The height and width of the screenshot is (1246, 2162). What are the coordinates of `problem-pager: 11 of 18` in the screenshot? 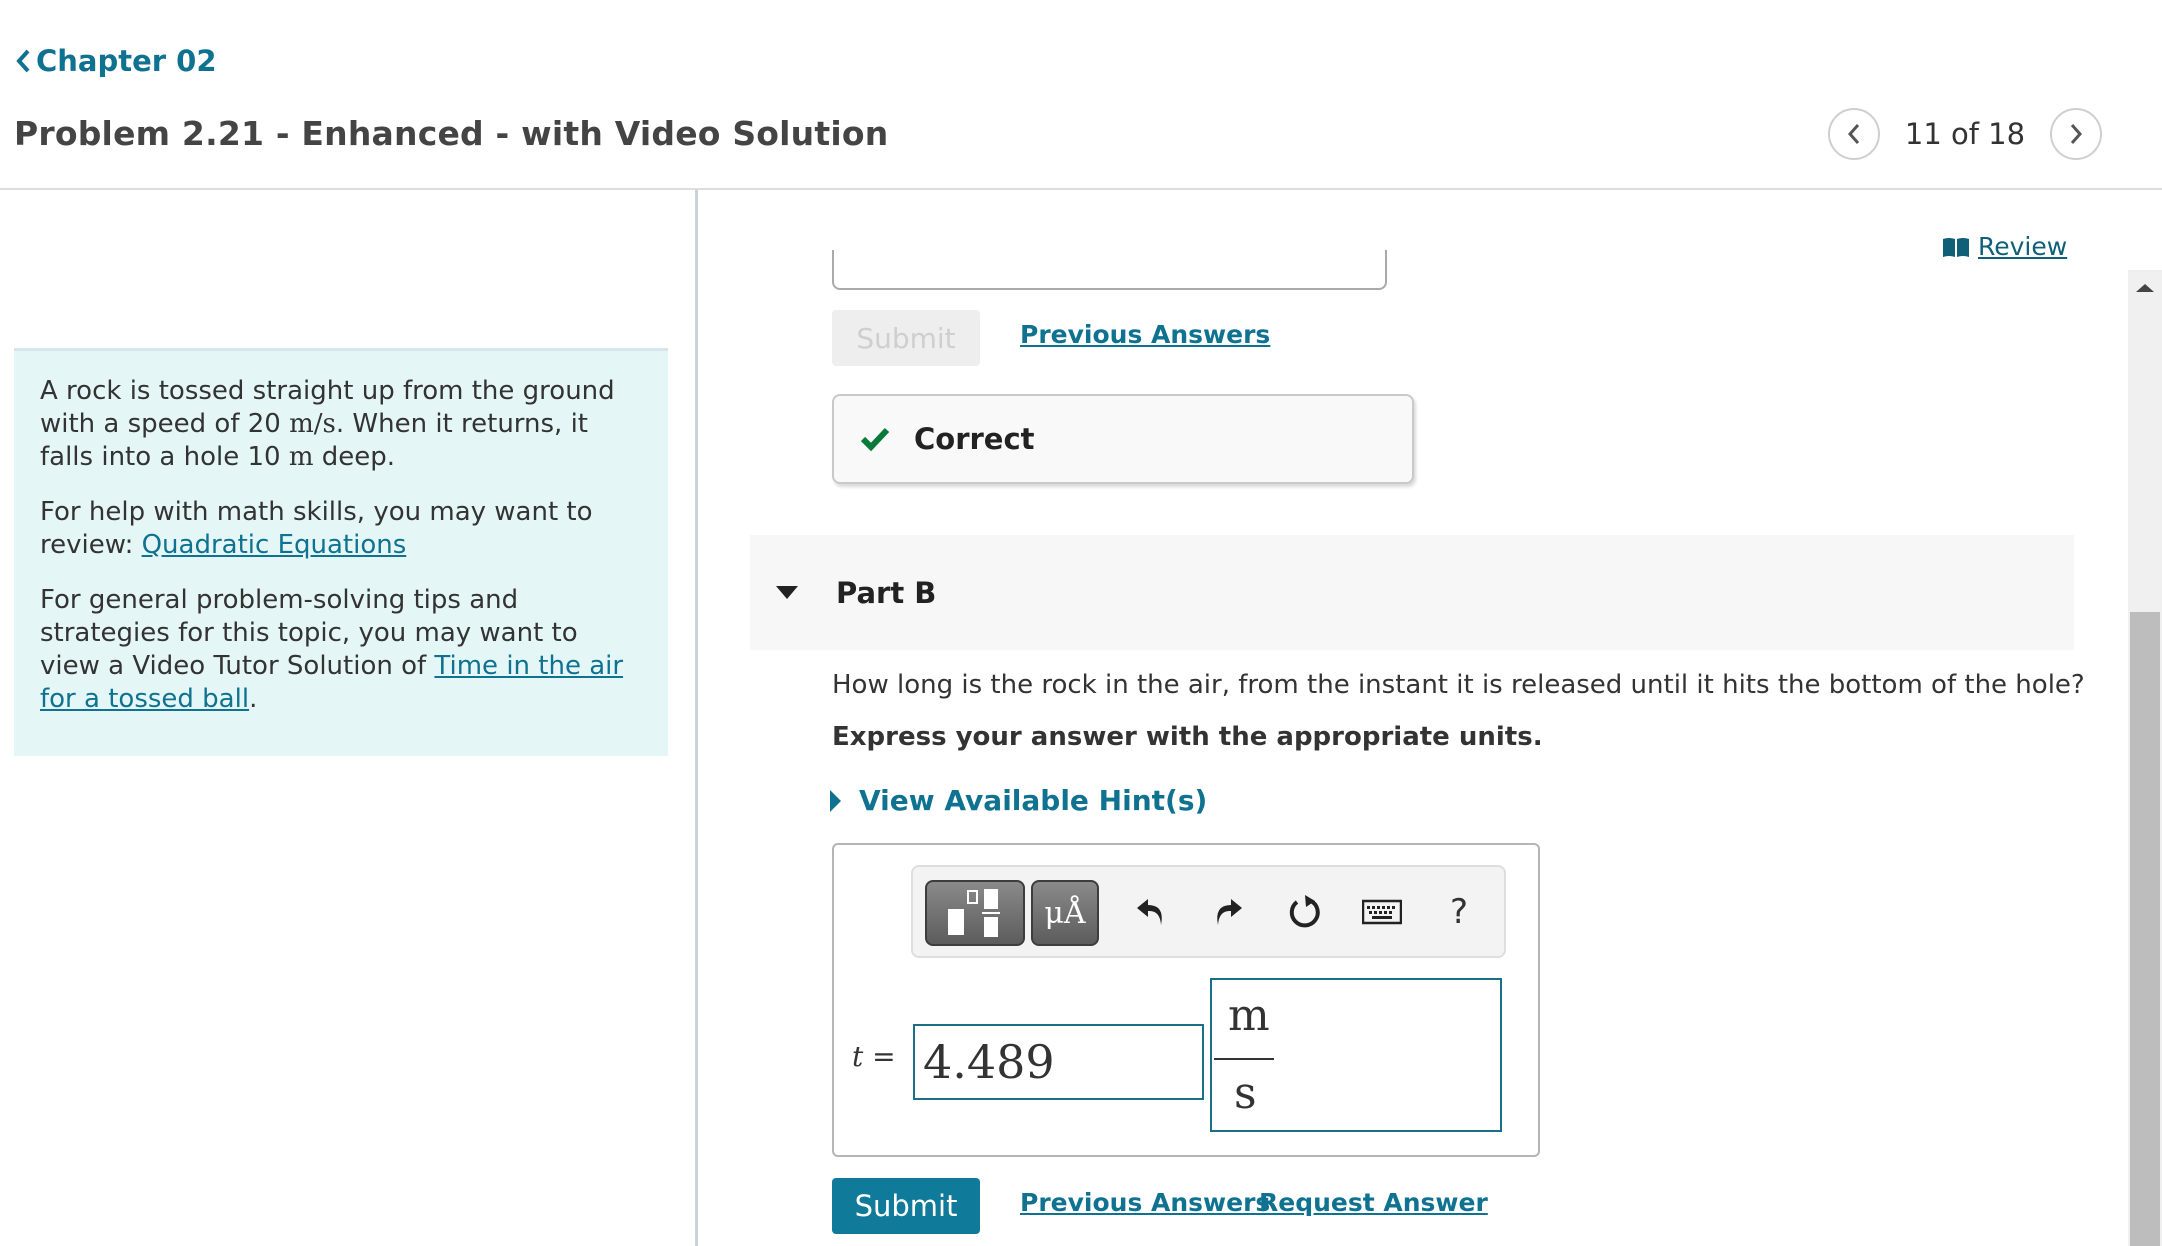 It's located at (1965, 134).